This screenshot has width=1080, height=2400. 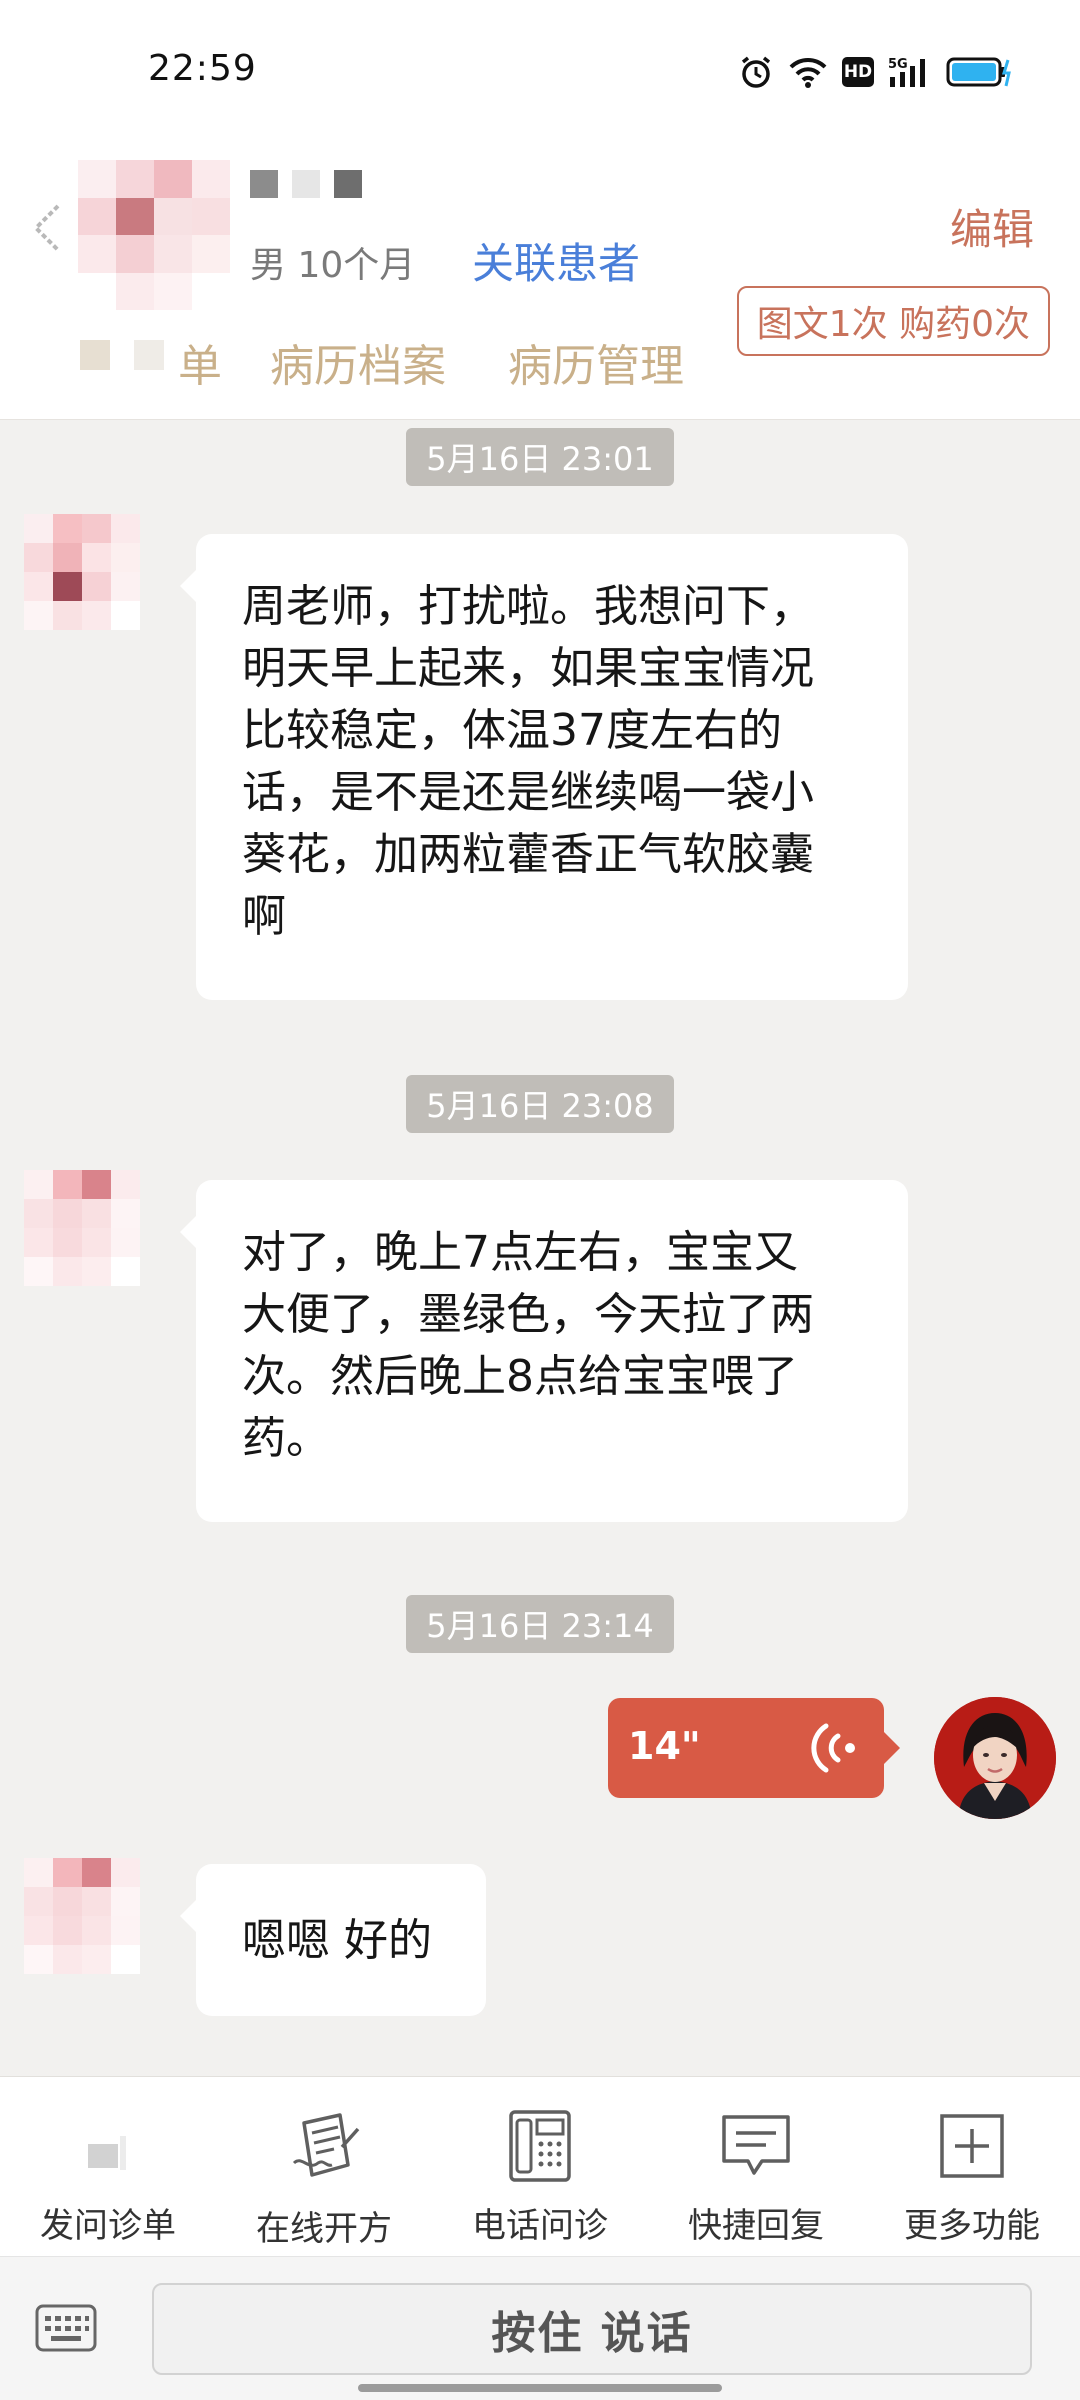 I want to click on message-line: 药。, so click(x=286, y=1438).